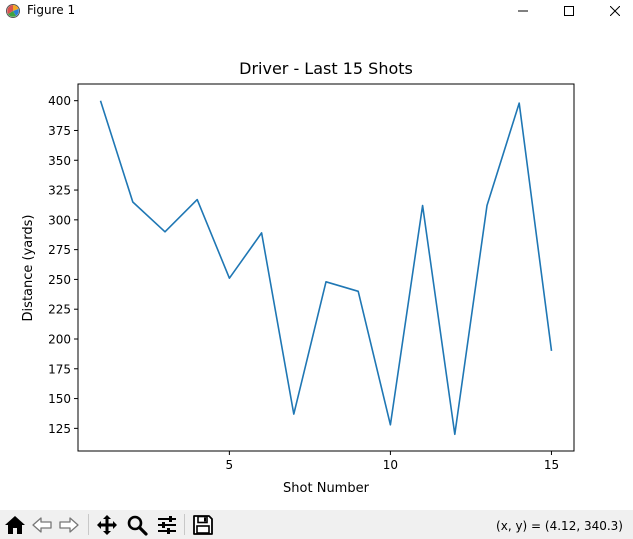 The image size is (633, 539). Describe the element at coordinates (615, 11) in the screenshot. I see `close-icon` at that location.